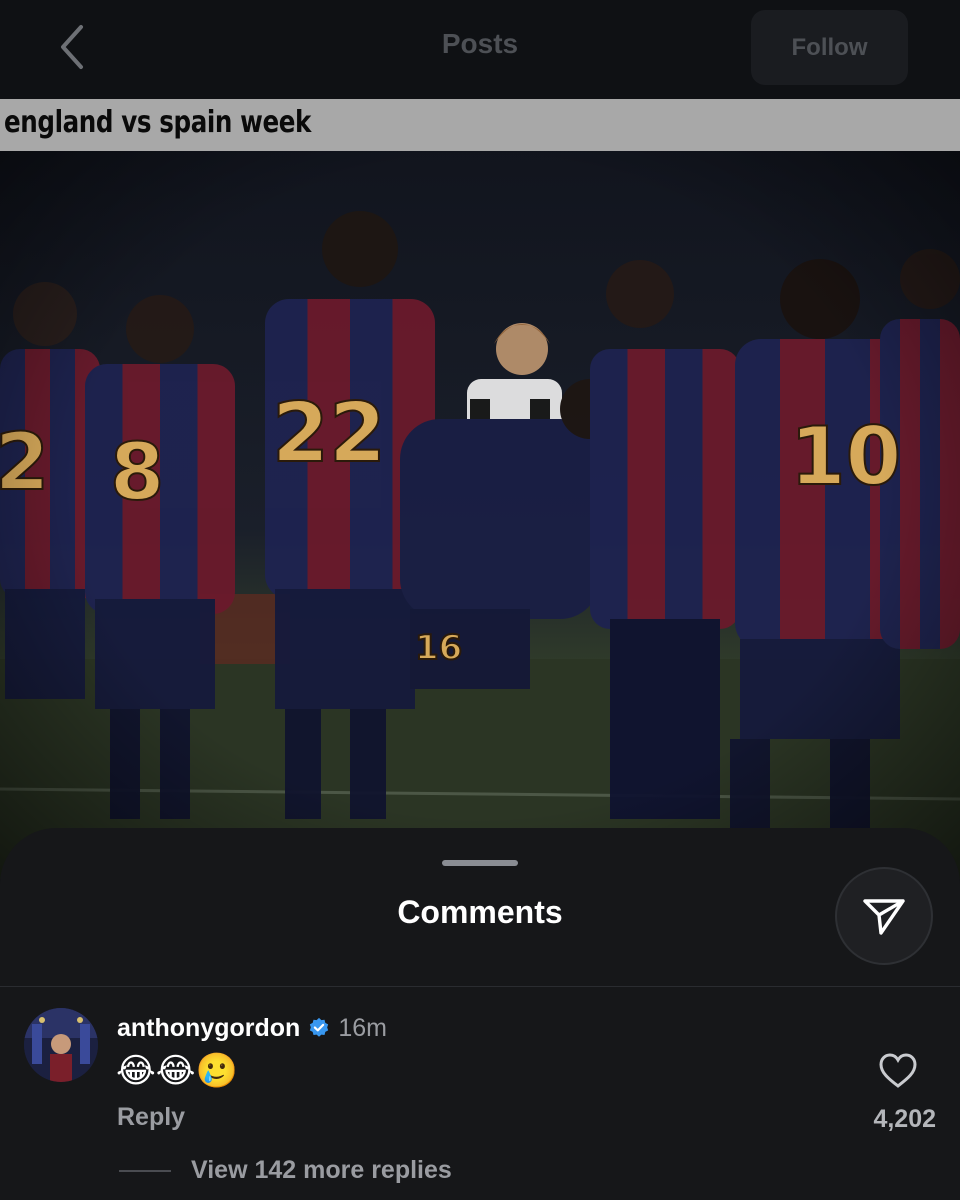 This screenshot has width=960, height=1200. What do you see at coordinates (319, 1027) in the screenshot?
I see `verified-badge-icon` at bounding box center [319, 1027].